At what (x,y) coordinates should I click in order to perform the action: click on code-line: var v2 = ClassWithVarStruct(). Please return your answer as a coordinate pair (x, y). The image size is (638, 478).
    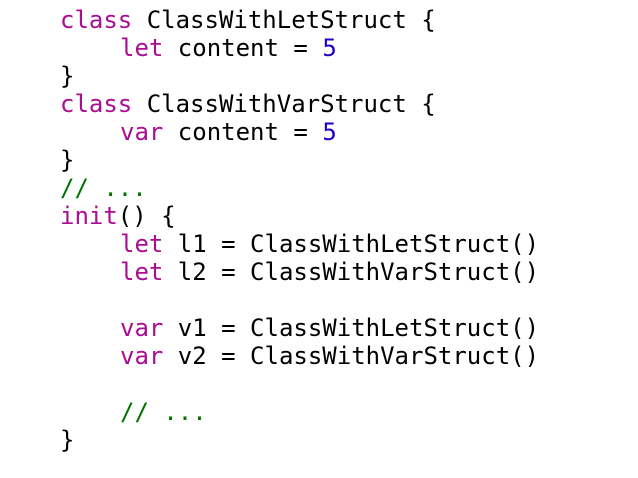
    Looking at the image, I should click on (299, 356).